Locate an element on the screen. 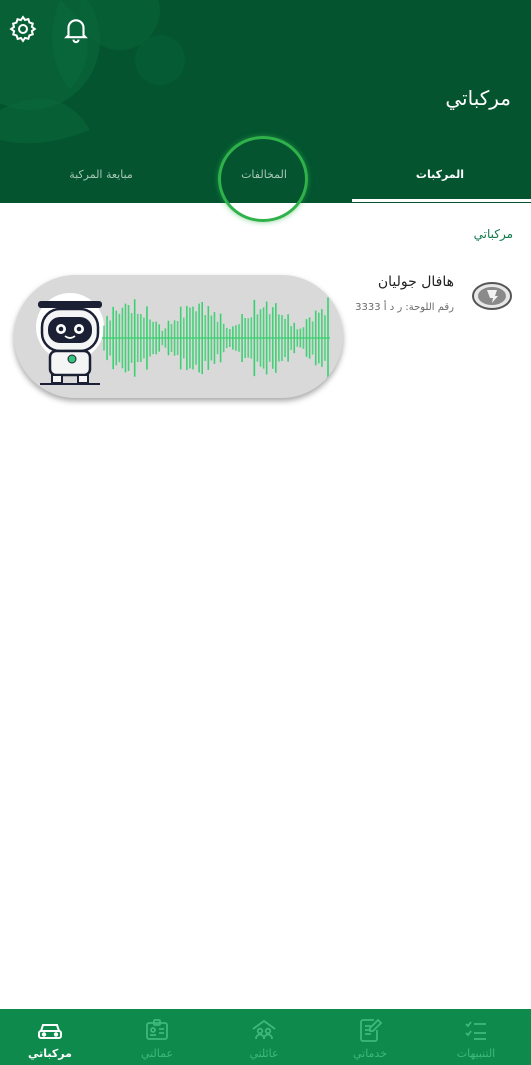  nav-label: مركباتي is located at coordinates (50, 1053).